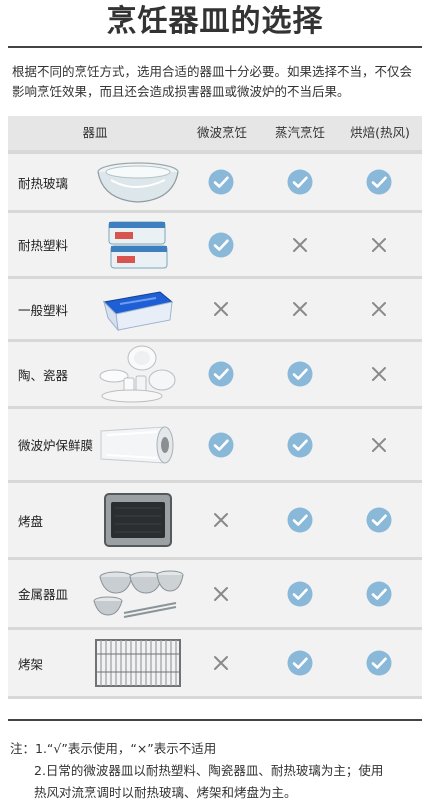 The image size is (430, 812). What do you see at coordinates (43, 183) in the screenshot?
I see `cookware-name: 耐热玻璃` at bounding box center [43, 183].